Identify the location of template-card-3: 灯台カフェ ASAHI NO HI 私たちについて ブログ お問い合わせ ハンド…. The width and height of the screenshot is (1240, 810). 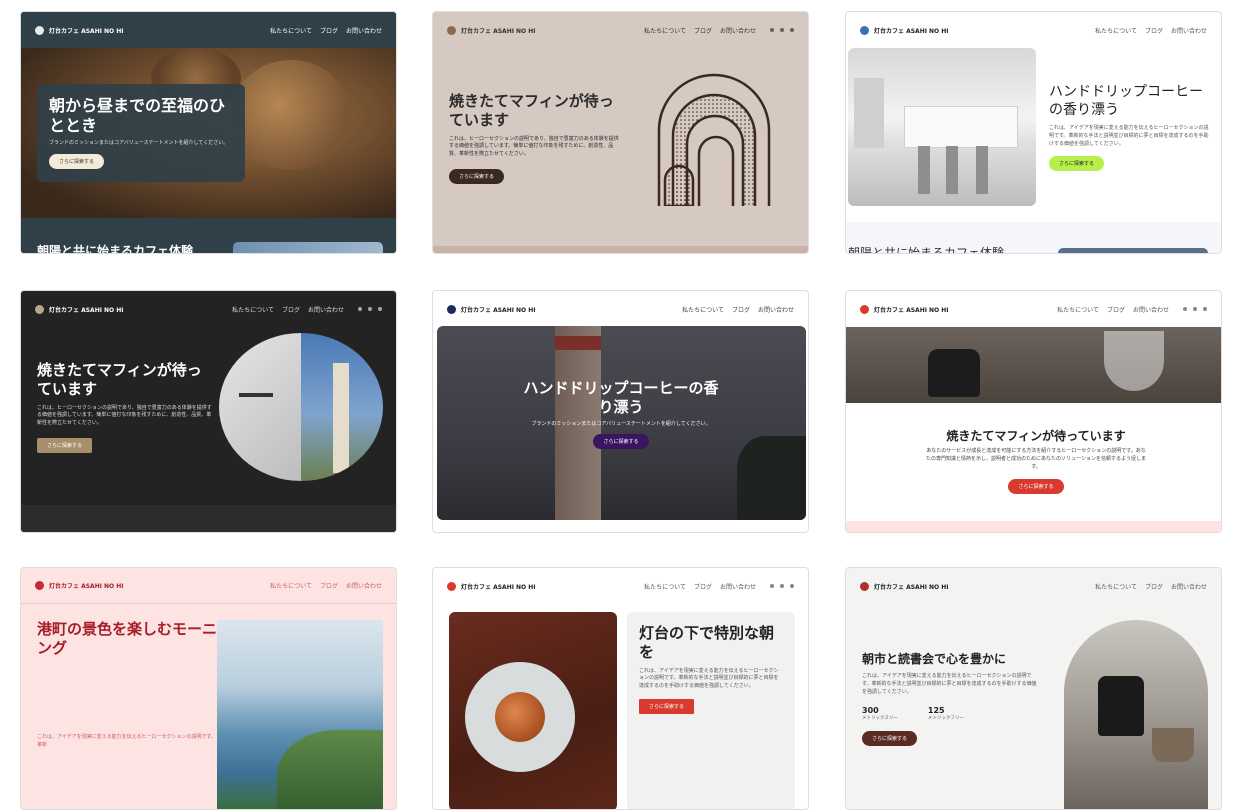
(1033, 132).